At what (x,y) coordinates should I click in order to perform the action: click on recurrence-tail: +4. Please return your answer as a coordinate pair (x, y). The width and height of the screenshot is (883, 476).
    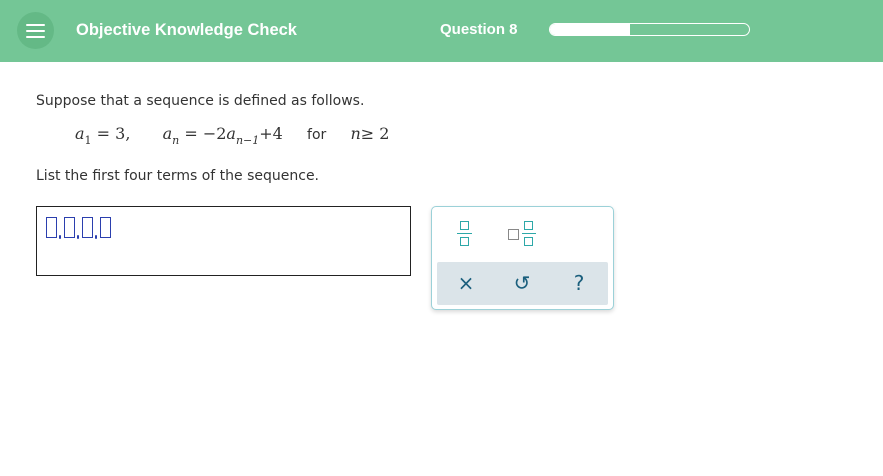
    Looking at the image, I should click on (271, 133).